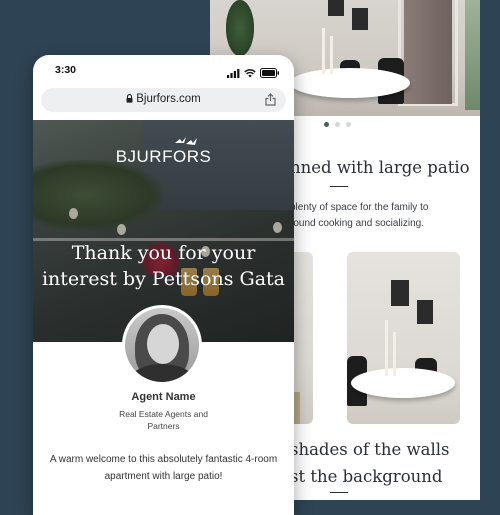 The height and width of the screenshot is (515, 500). I want to click on agent-name: Agent Name, so click(163, 397).